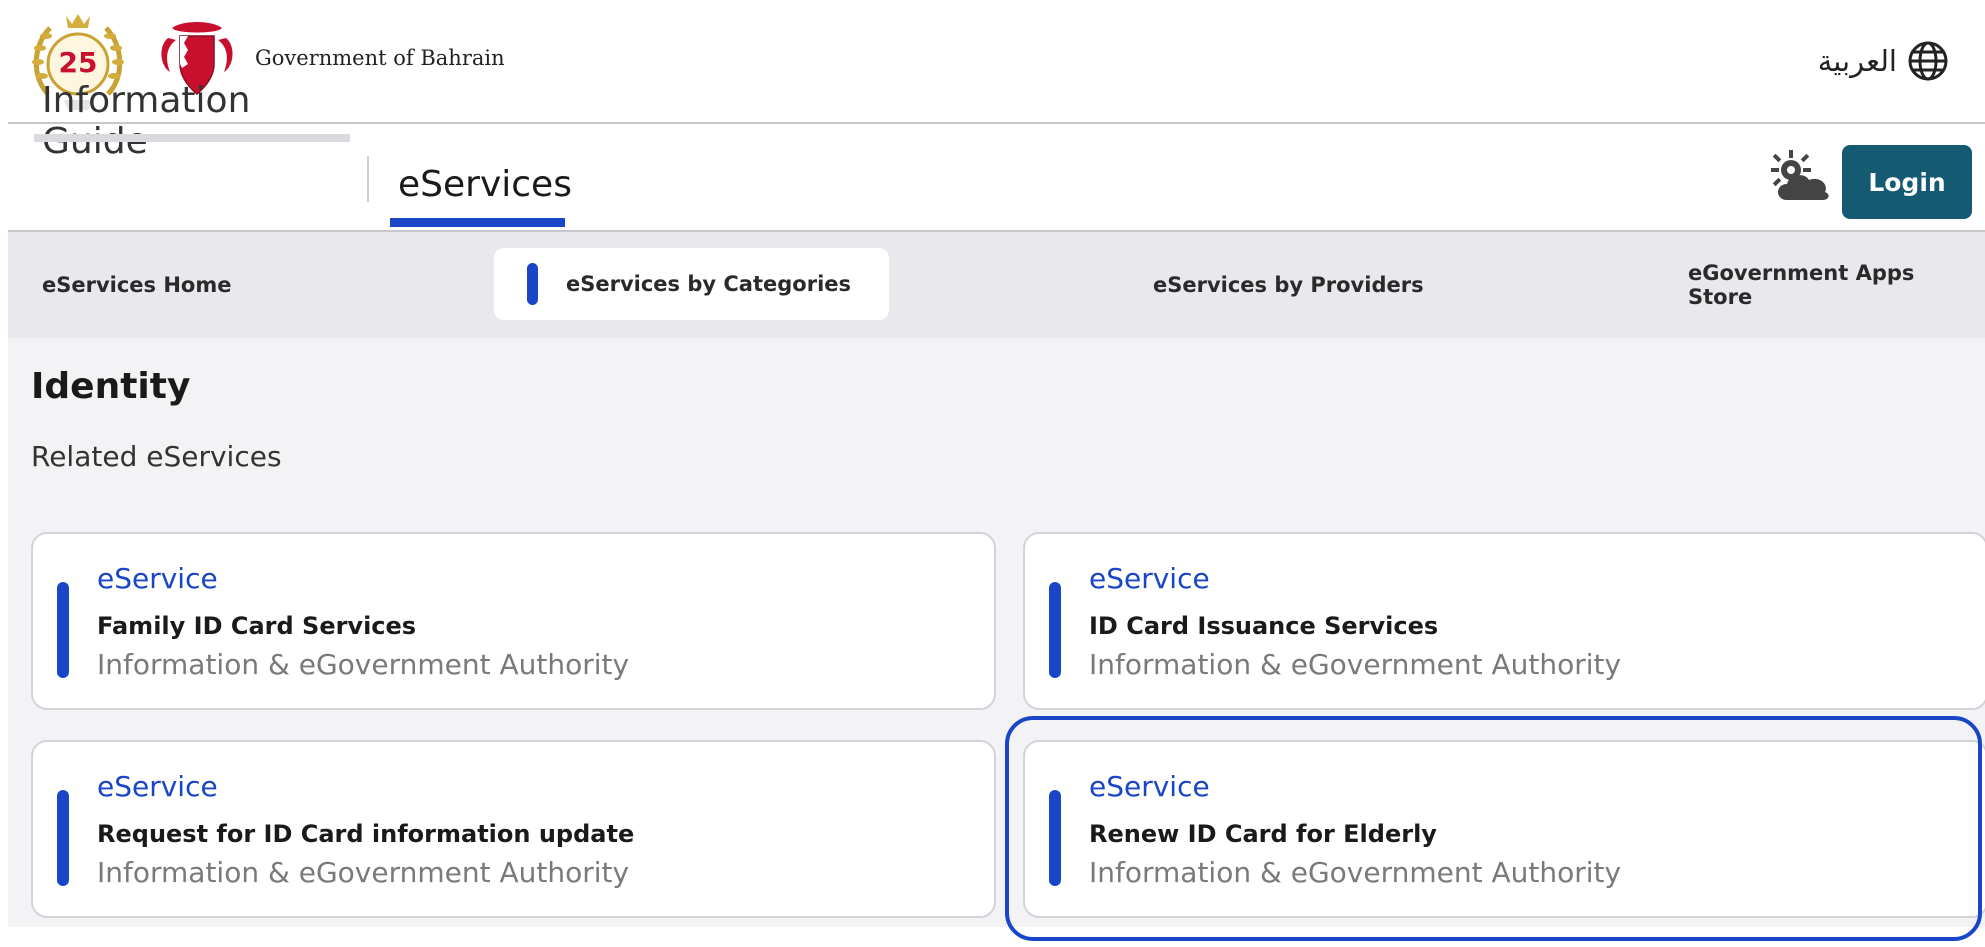 The height and width of the screenshot is (947, 1985). What do you see at coordinates (368, 179) in the screenshot?
I see `tab-divider` at bounding box center [368, 179].